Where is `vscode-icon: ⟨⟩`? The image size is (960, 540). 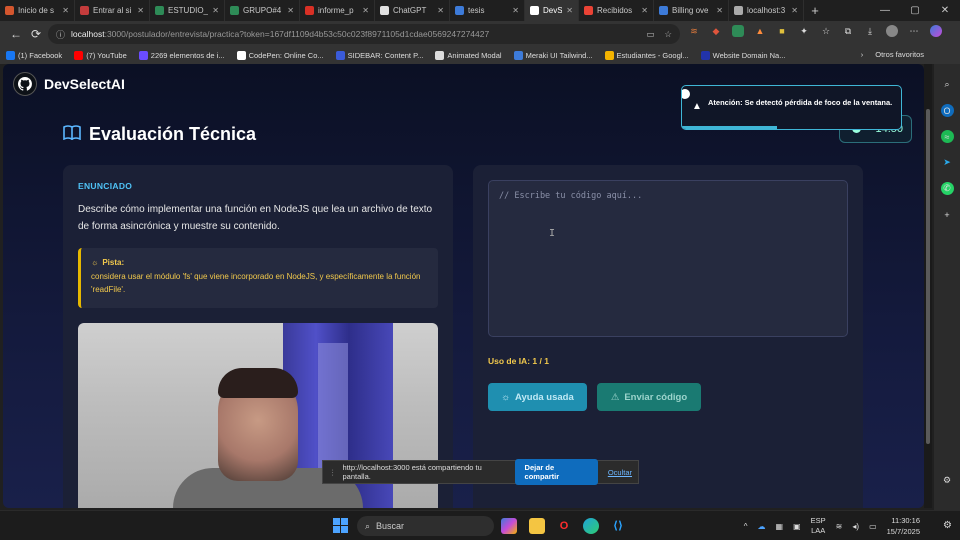
vscode-icon: ⟨⟩ is located at coordinates (618, 526).